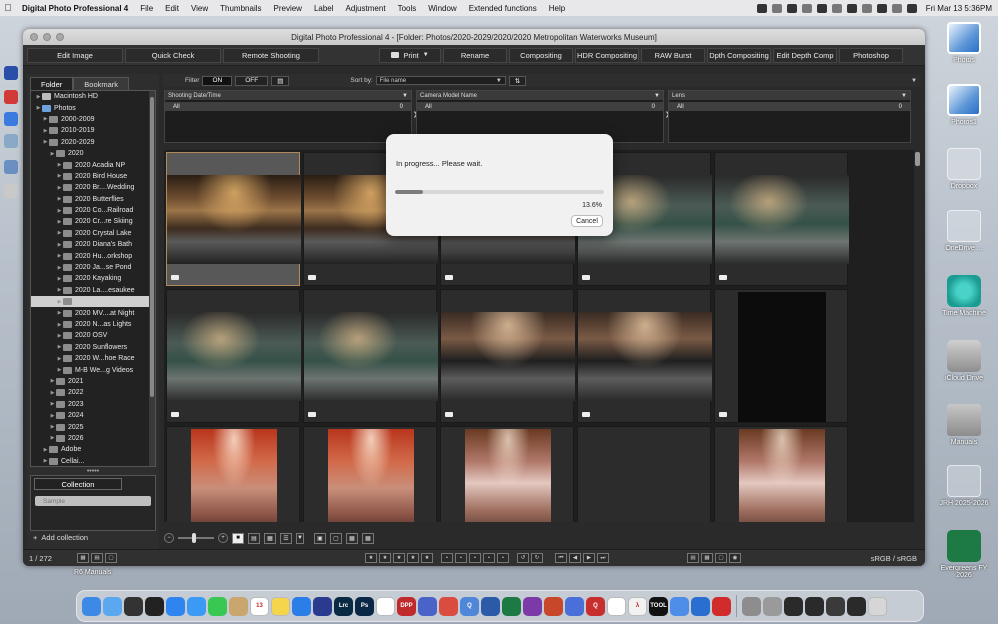  I want to click on tree-item: ▶ 2020 Co...Railroad, so click(93, 210).